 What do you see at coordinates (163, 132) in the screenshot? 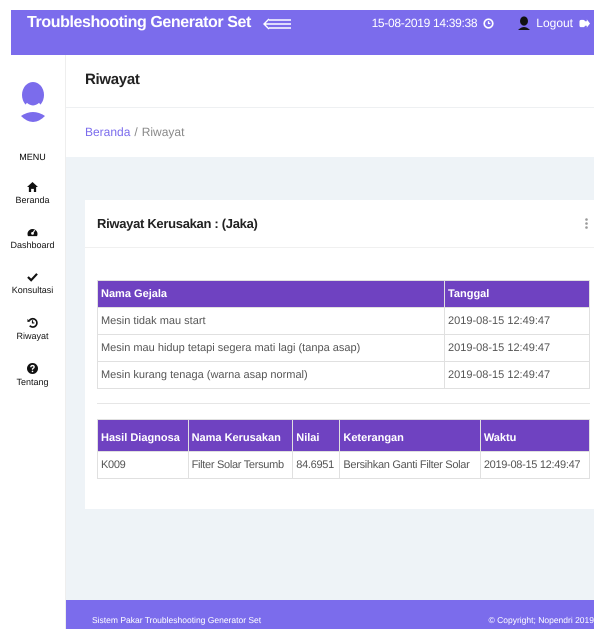
I see `breadcrumb-current: Riwayat` at bounding box center [163, 132].